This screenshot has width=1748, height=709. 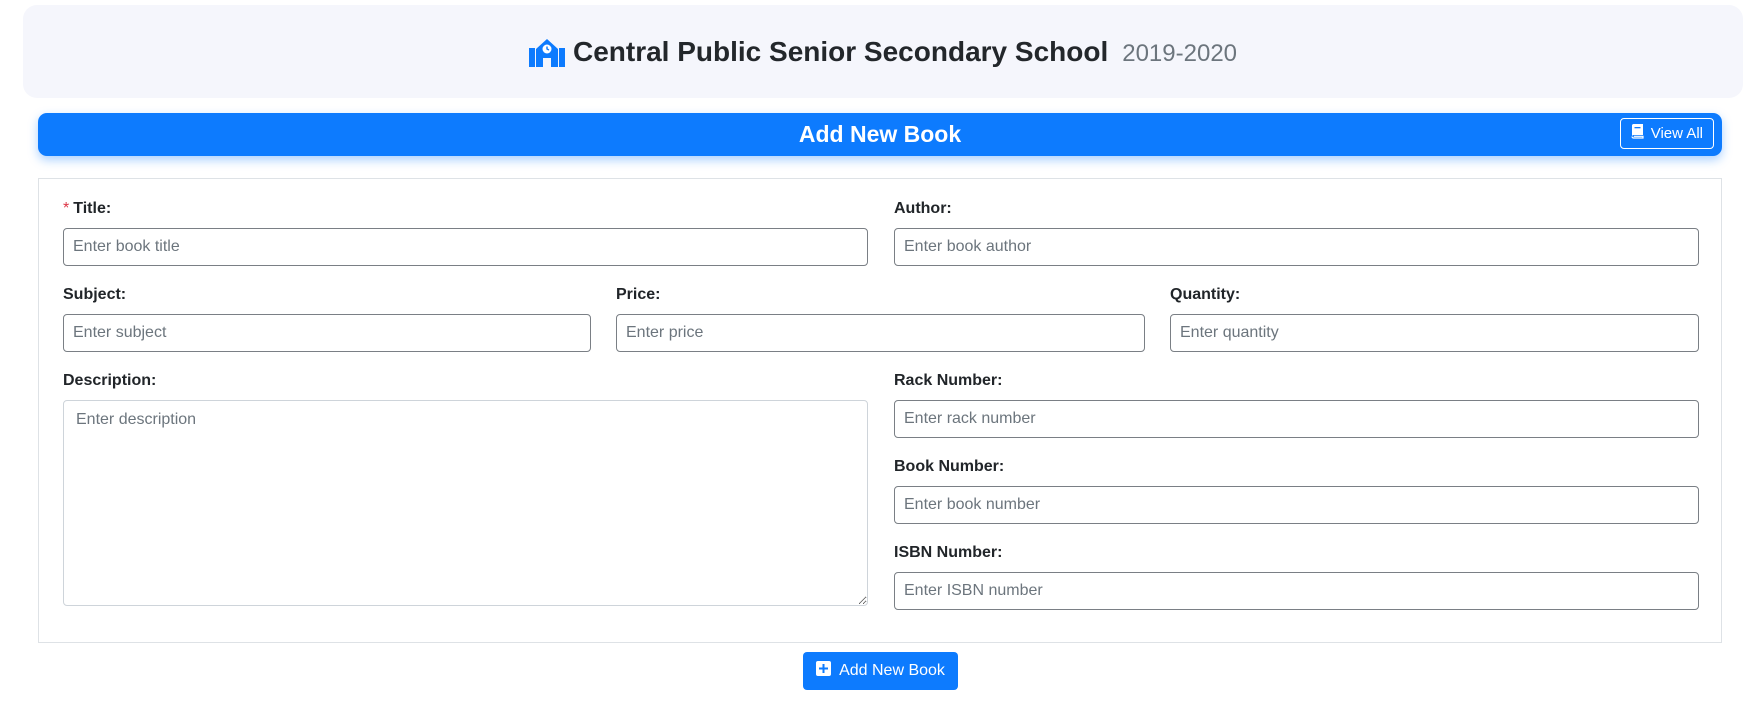 I want to click on rack-number-input, so click(x=1296, y=419).